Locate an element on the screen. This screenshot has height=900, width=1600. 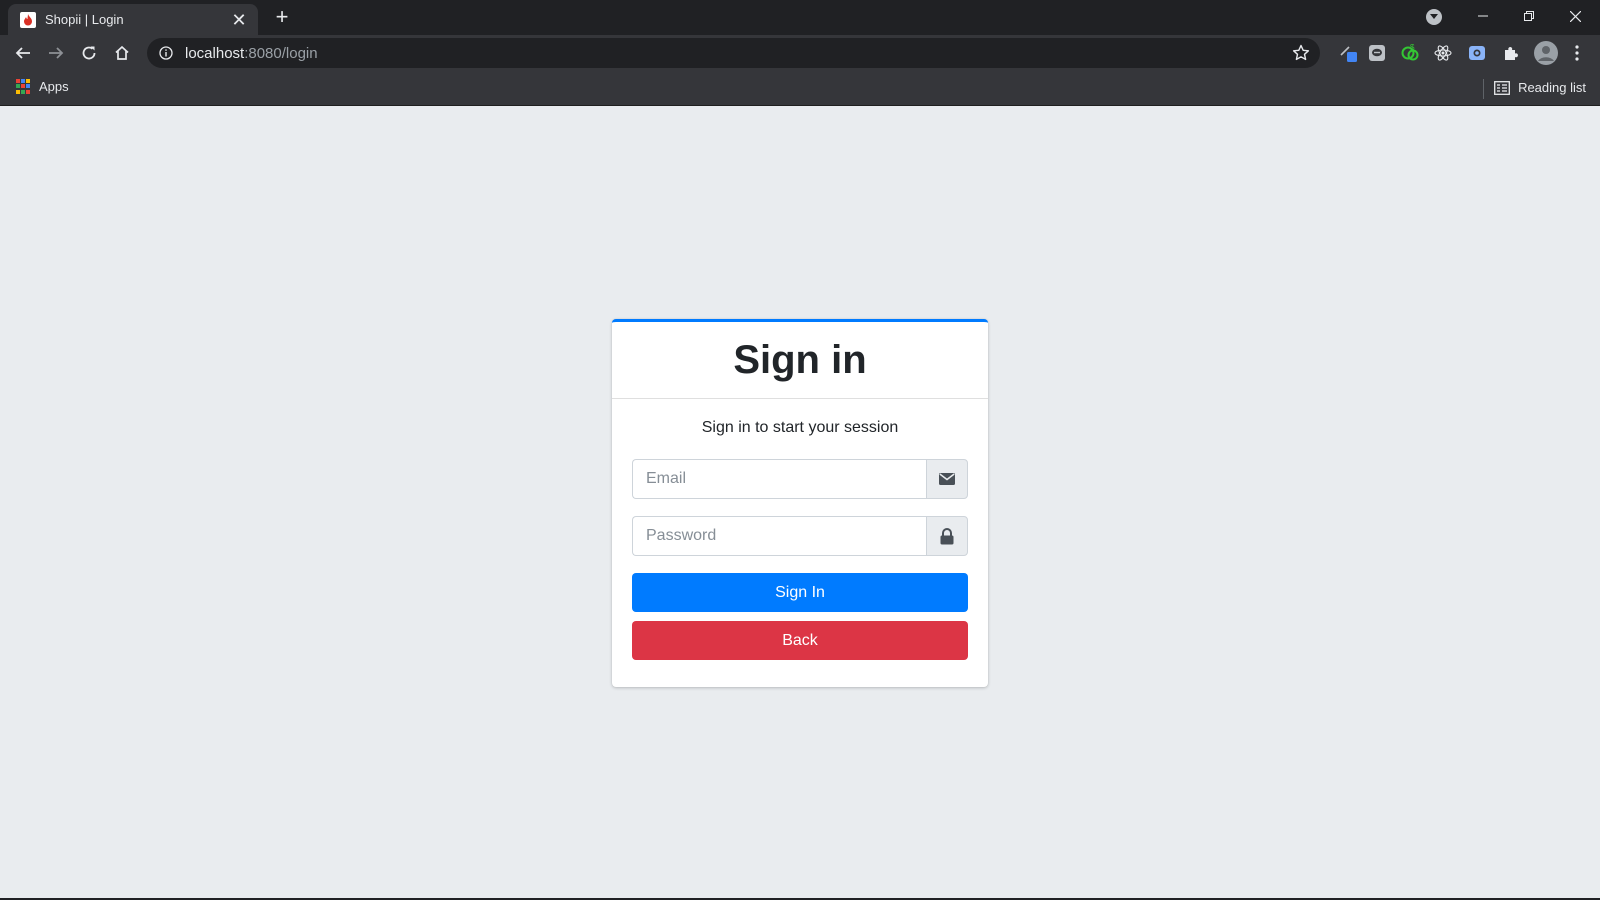
email-input-group is located at coordinates (800, 479).